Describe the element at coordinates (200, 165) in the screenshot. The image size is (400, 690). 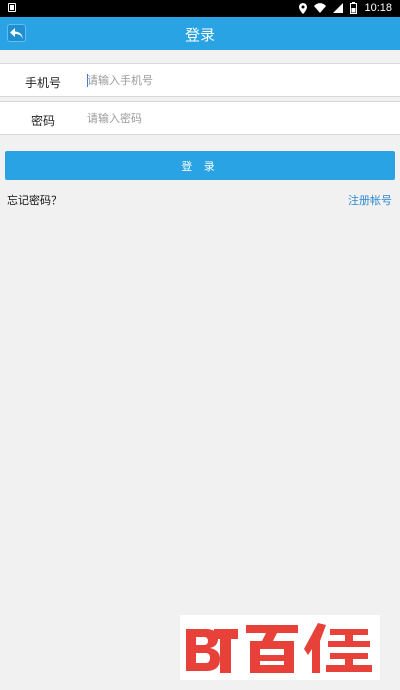
I see `login-button: 登 录` at that location.